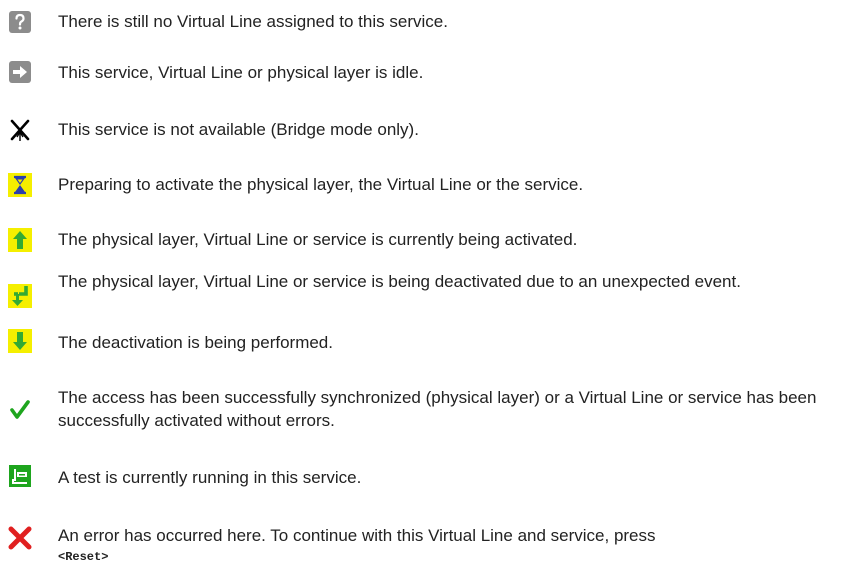 This screenshot has height=570, width=853. Describe the element at coordinates (20, 296) in the screenshot. I see `arrow-return-icon` at that location.